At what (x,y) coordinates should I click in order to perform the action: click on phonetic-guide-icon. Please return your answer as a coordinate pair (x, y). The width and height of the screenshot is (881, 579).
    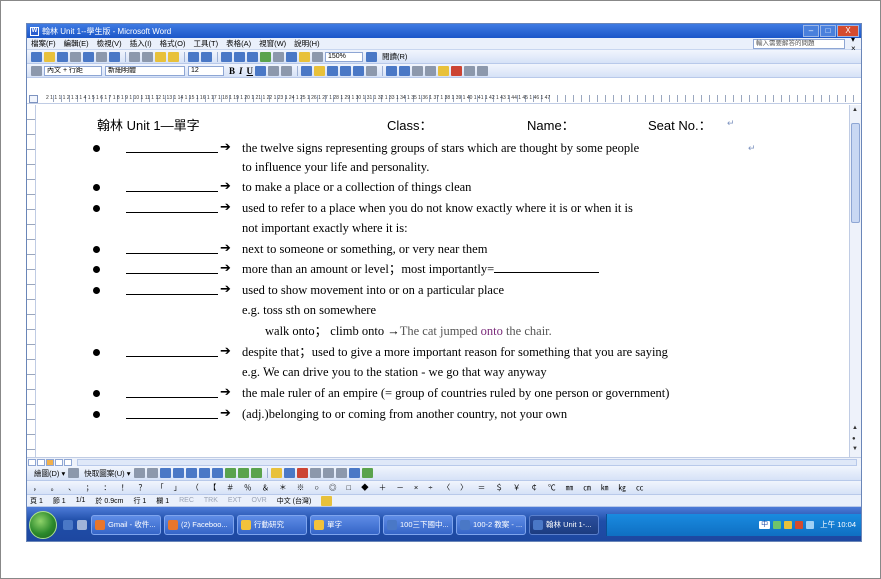
    Looking at the image, I should click on (470, 70).